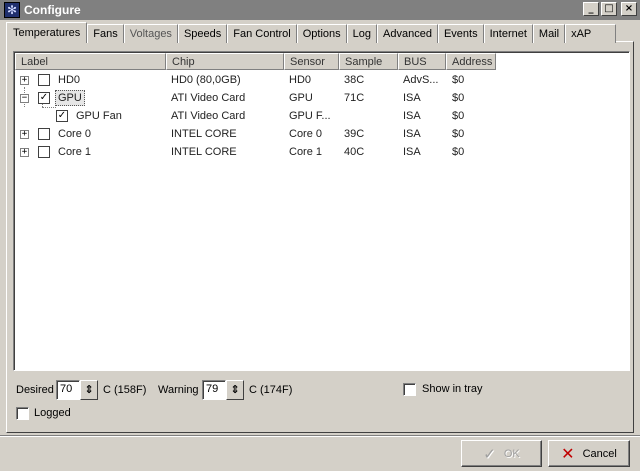 The height and width of the screenshot is (471, 640). I want to click on tab-advanced: Advanced, so click(407, 33).